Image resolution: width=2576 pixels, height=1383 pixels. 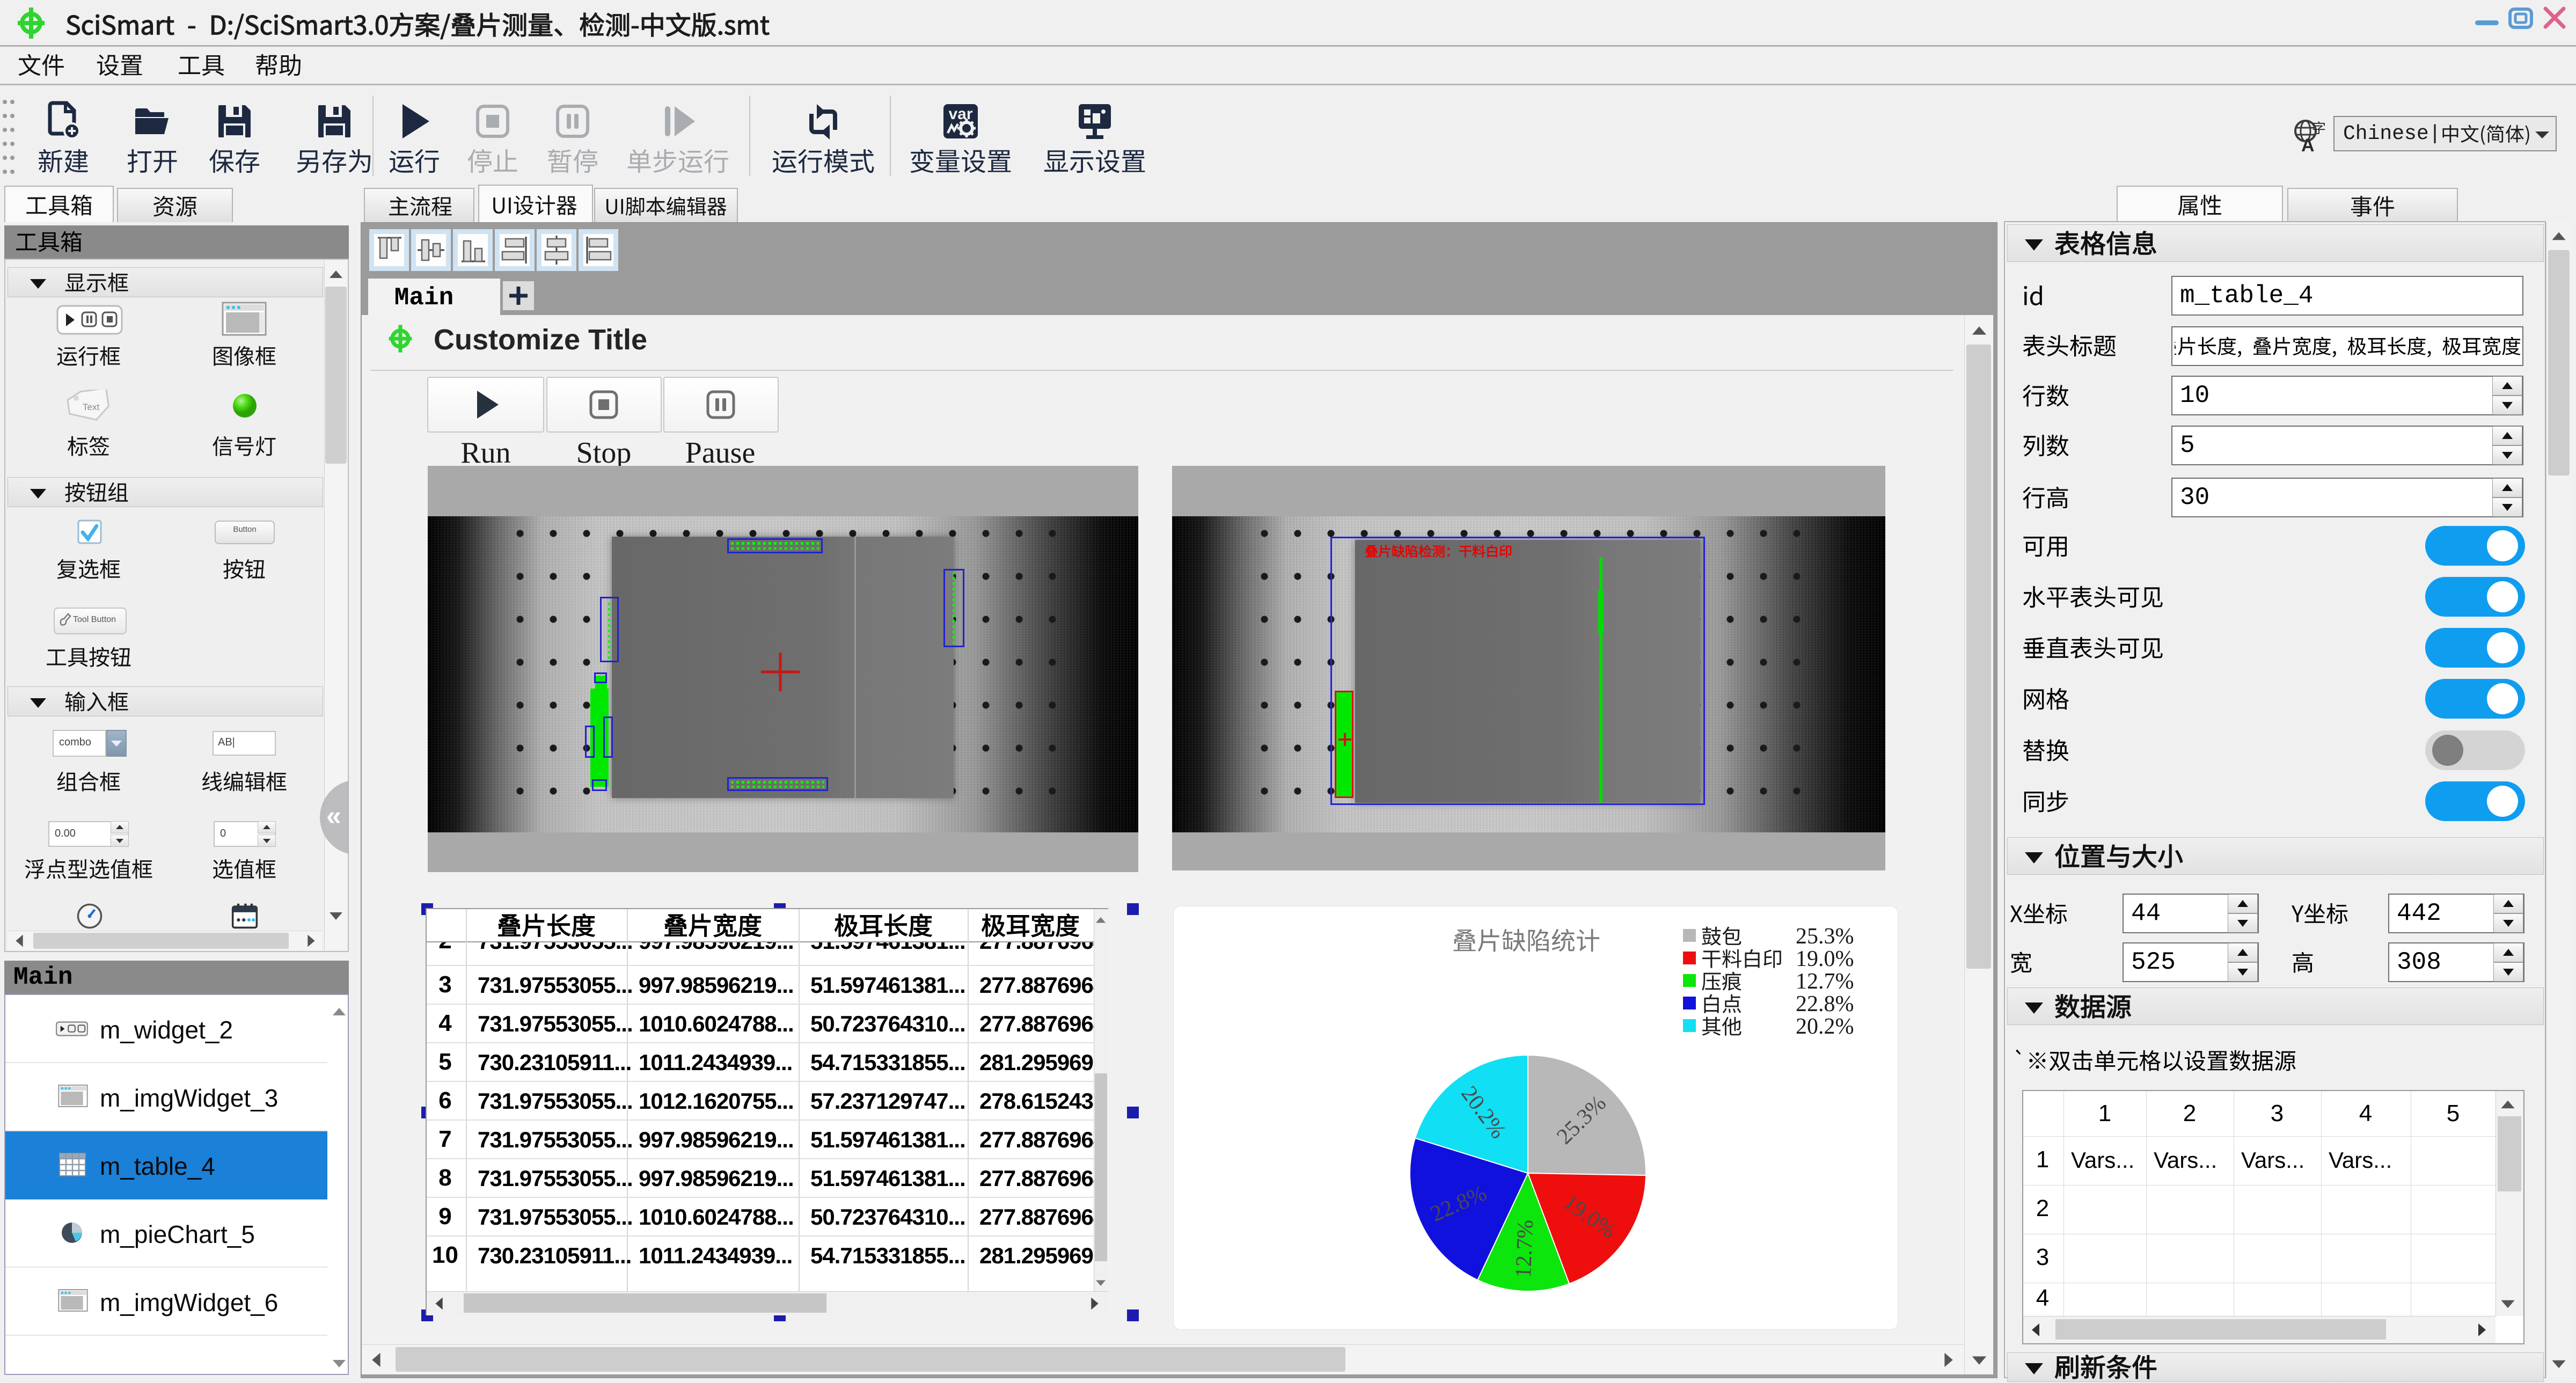 I want to click on svg-text: var, so click(x=960, y=114).